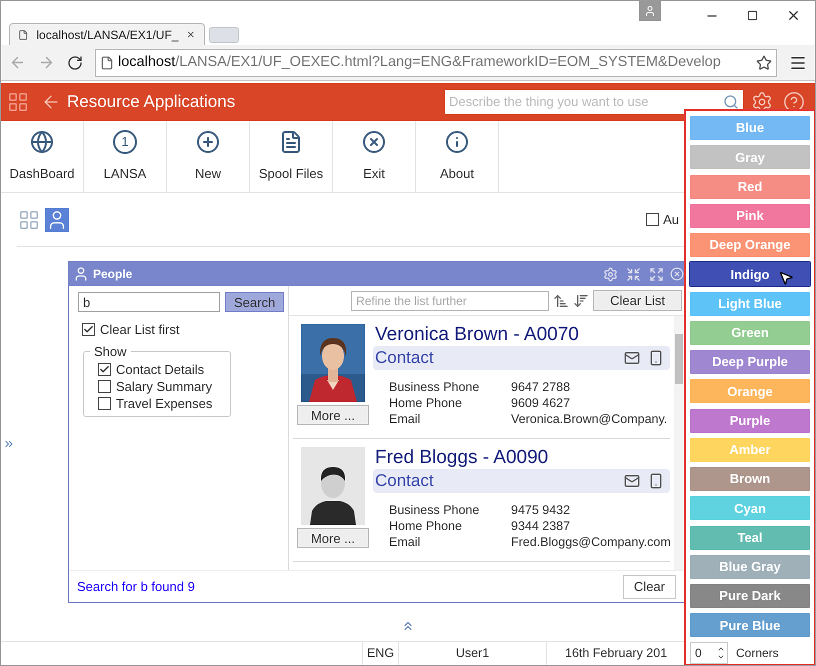 This screenshot has height=666, width=816. I want to click on color-option: Light Blue, so click(750, 304).